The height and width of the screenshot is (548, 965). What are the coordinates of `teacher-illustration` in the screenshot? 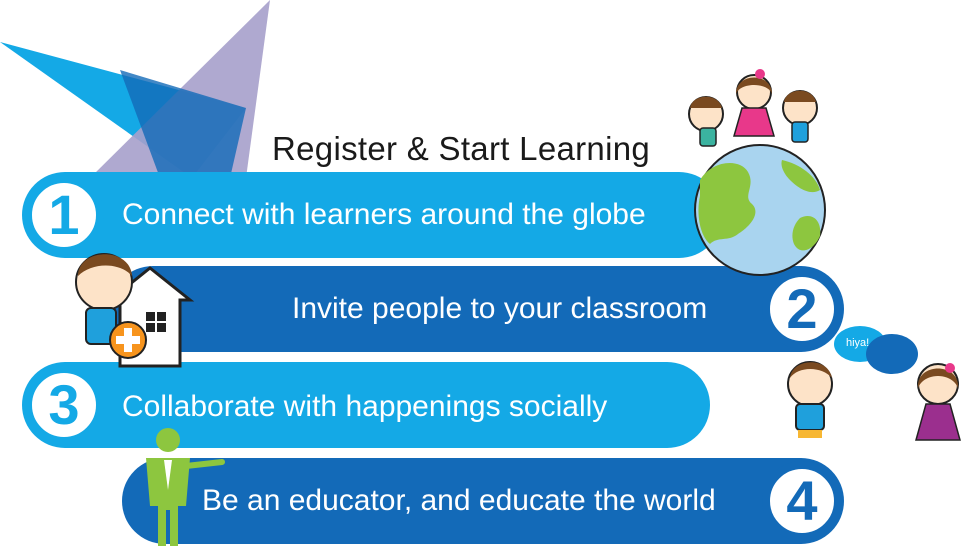 It's located at (185, 487).